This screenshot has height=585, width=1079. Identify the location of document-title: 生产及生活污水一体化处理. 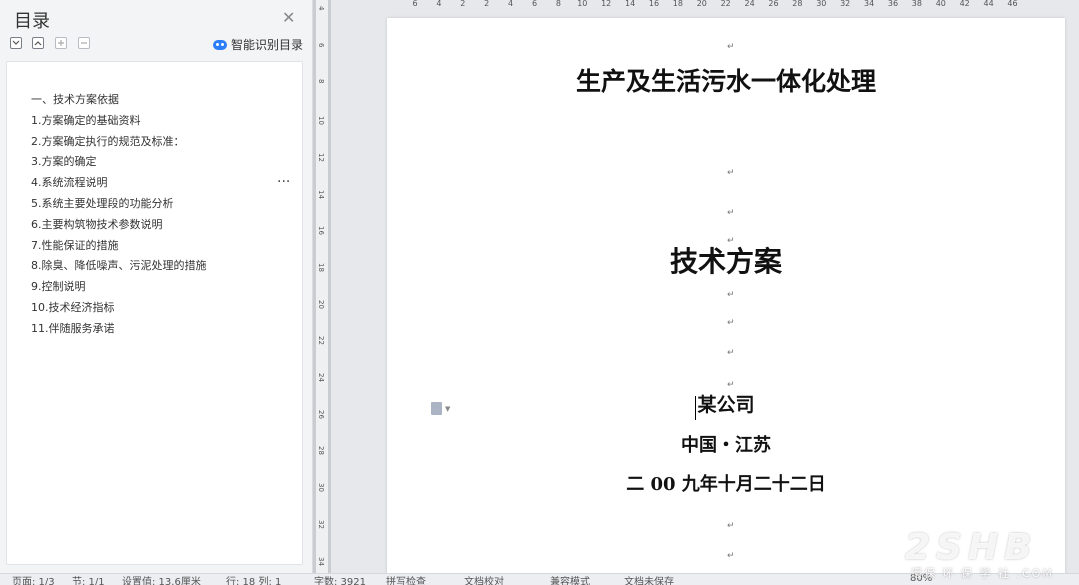
(726, 80).